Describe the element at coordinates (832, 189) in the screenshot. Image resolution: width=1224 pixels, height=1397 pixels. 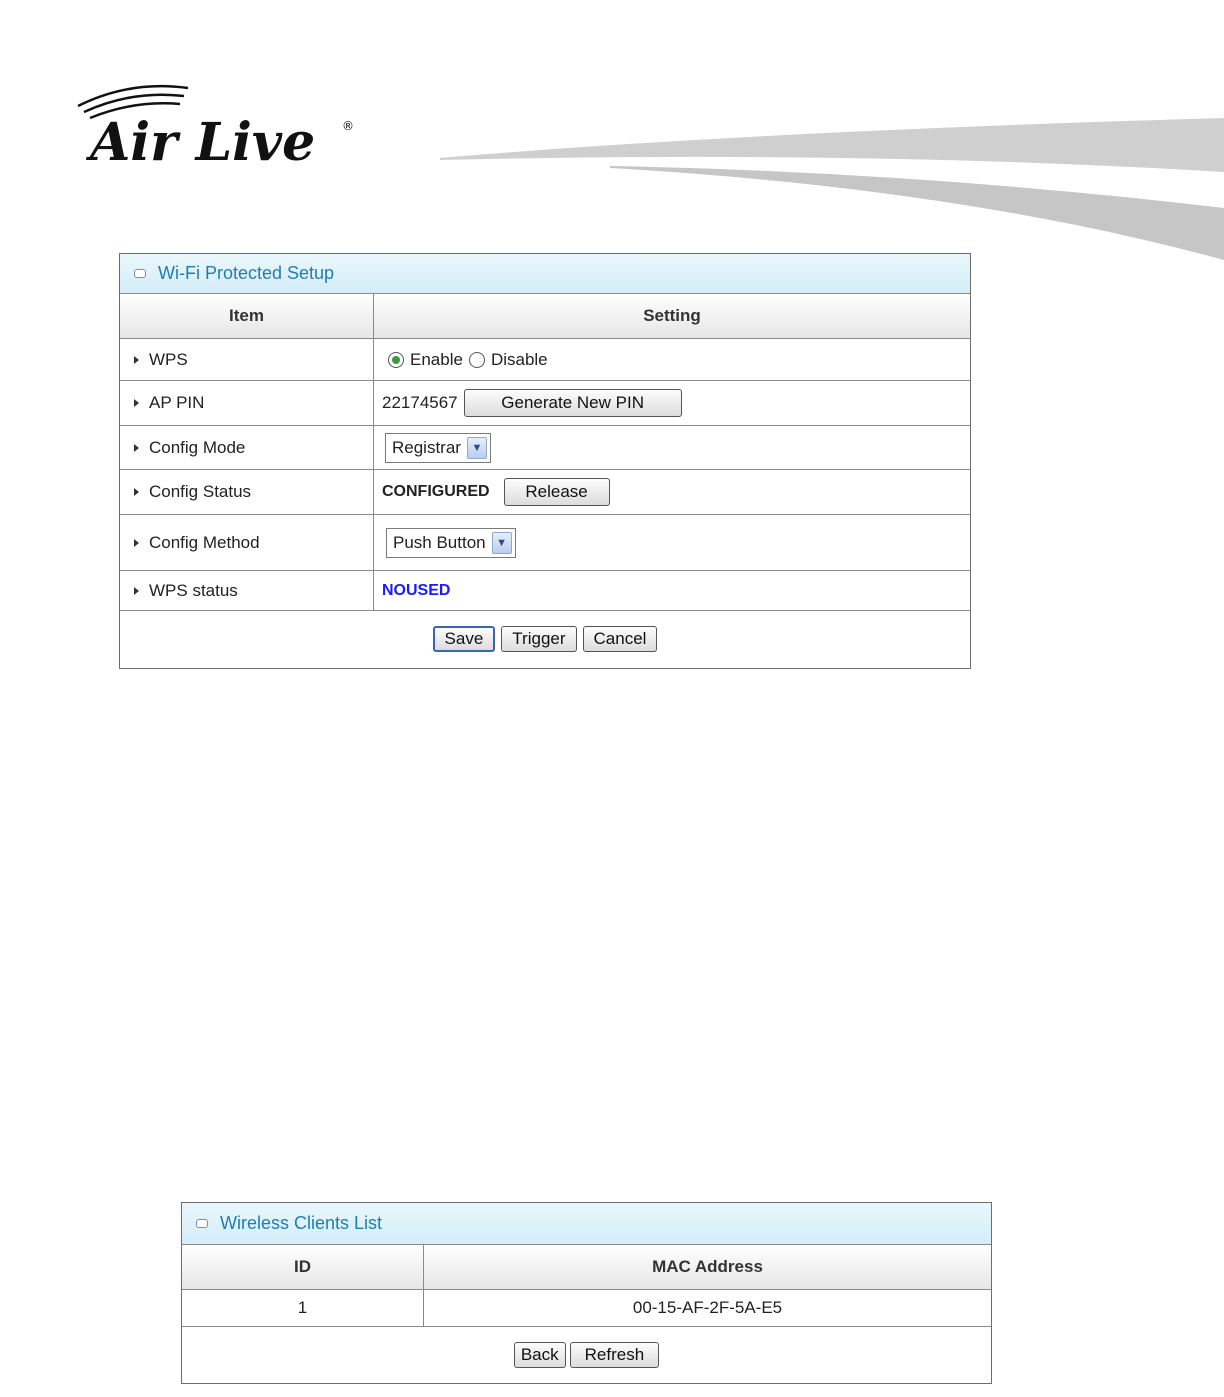
I see `header-swoosh` at that location.